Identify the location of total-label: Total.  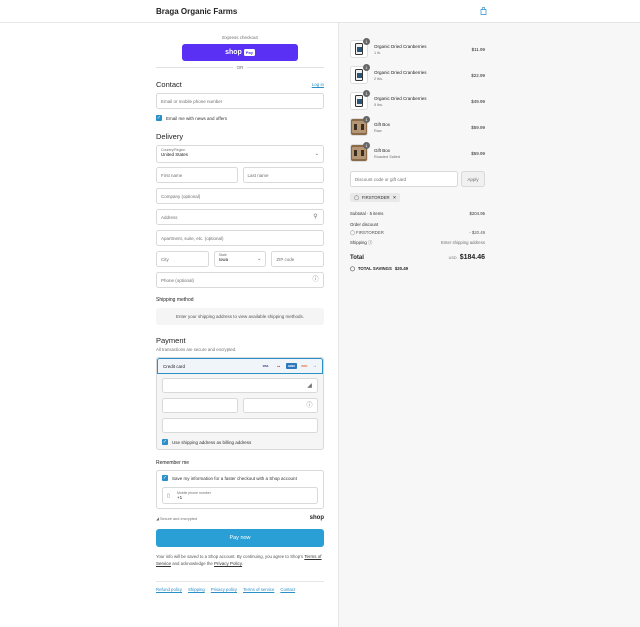
(357, 257).